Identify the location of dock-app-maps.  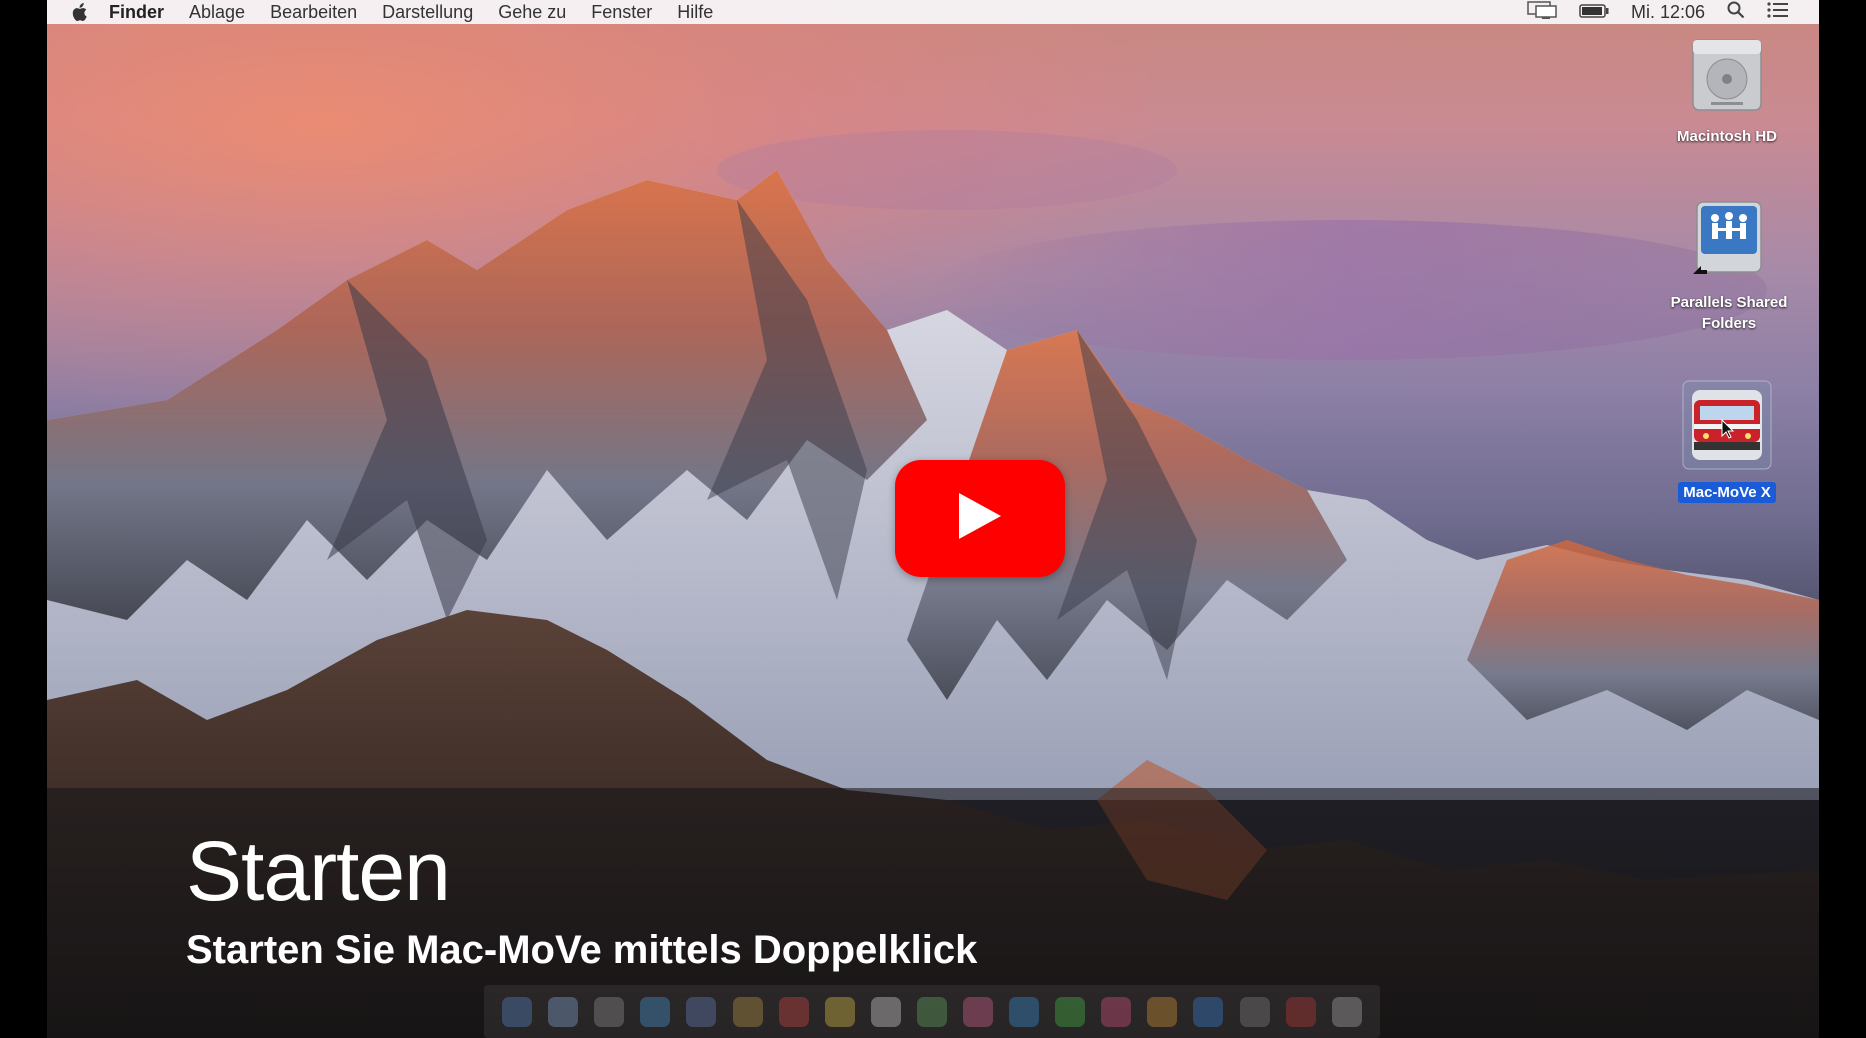
(931, 1011).